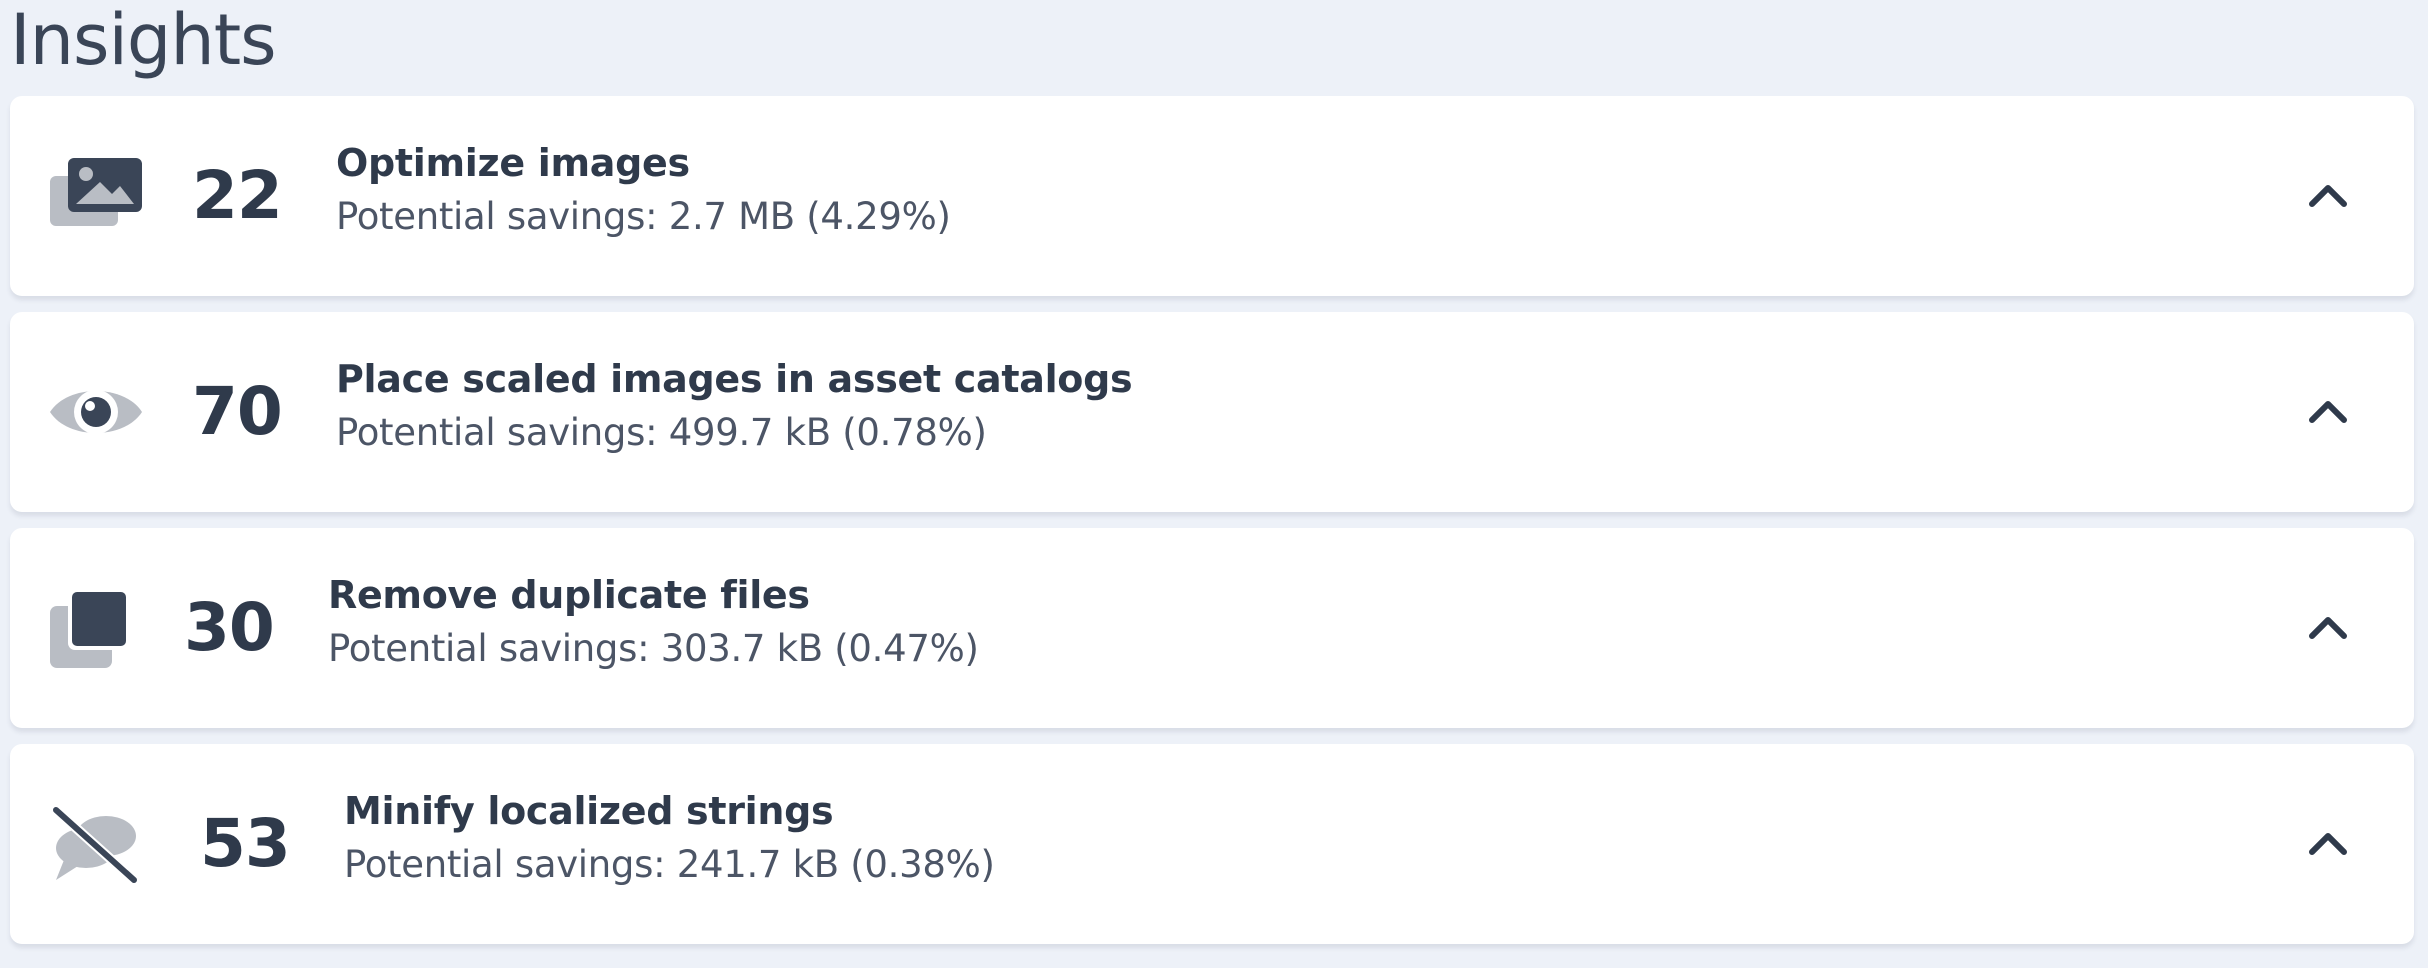  I want to click on insight-title: Remove duplicate files, so click(569, 595).